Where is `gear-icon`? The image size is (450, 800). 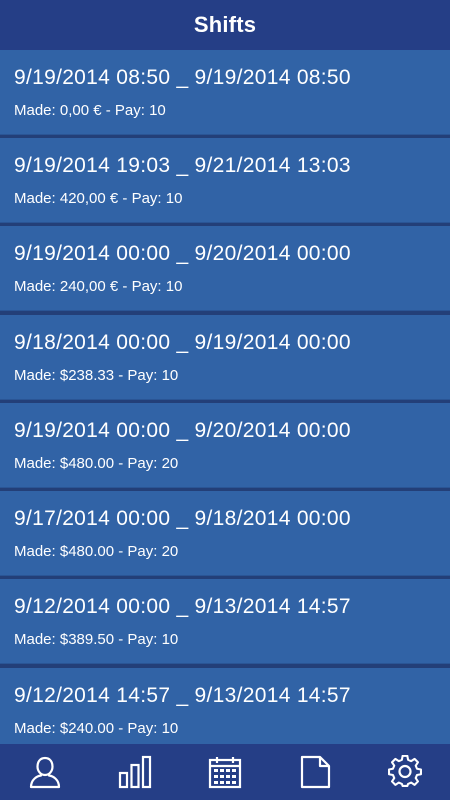 gear-icon is located at coordinates (405, 771).